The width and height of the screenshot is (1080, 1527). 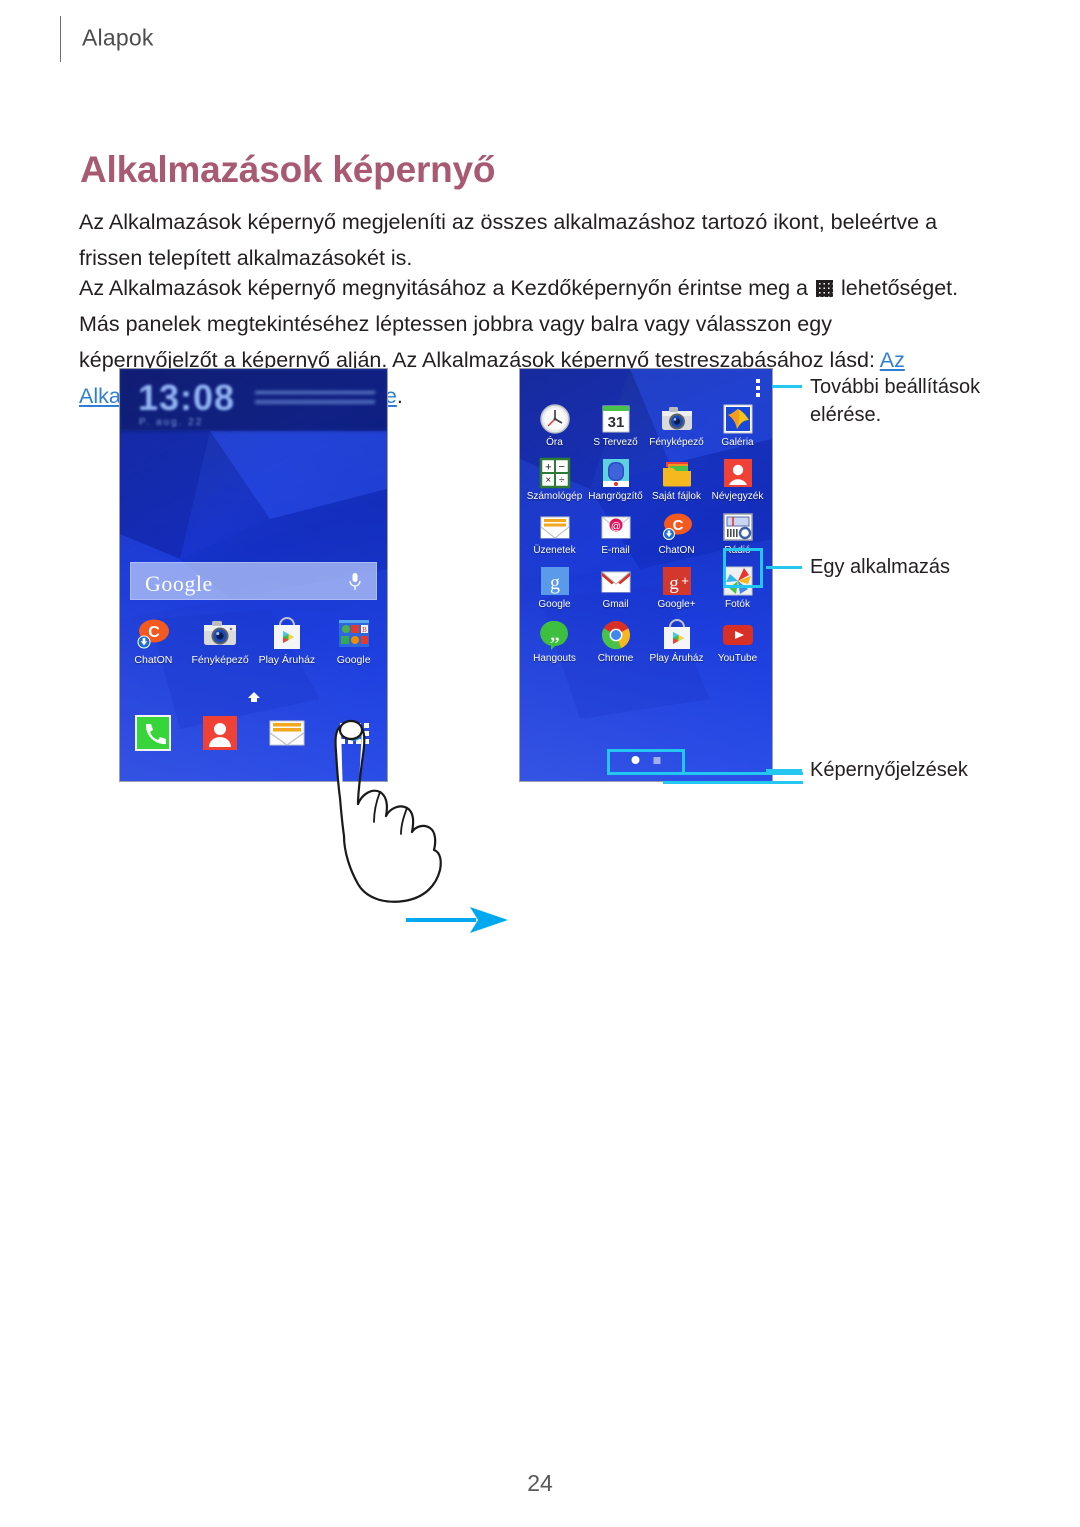 I want to click on app-gallery: Galéria, so click(x=737, y=425).